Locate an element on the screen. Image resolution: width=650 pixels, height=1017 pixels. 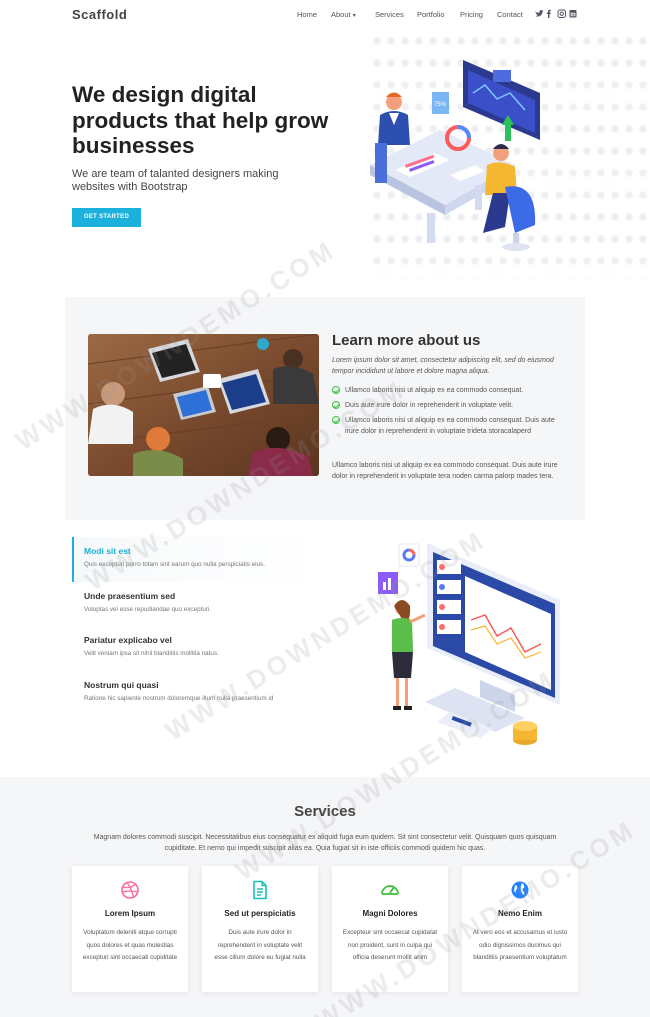
social-links is located at coordinates (556, 13).